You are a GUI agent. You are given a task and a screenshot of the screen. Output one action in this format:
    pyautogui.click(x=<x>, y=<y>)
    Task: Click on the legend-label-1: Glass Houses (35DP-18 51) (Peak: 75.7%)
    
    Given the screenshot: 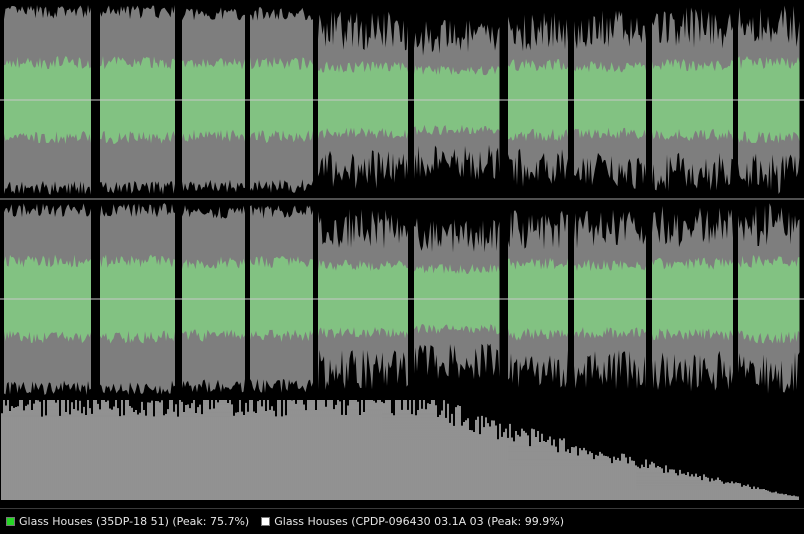 What is the action you would take?
    pyautogui.click(x=134, y=521)
    